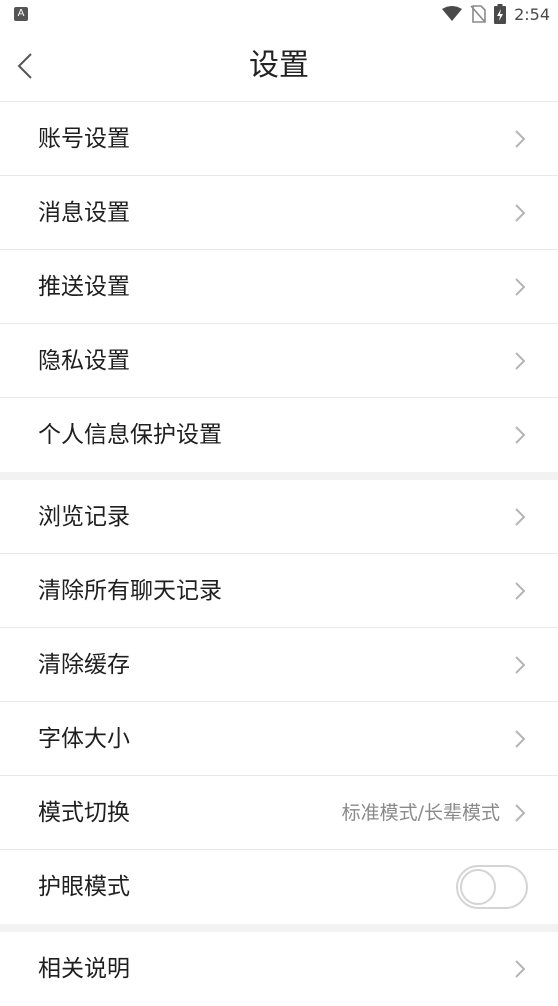 This screenshot has height=1006, width=558. What do you see at coordinates (279, 887) in the screenshot?
I see `eye-protection-item: 护眼模式` at bounding box center [279, 887].